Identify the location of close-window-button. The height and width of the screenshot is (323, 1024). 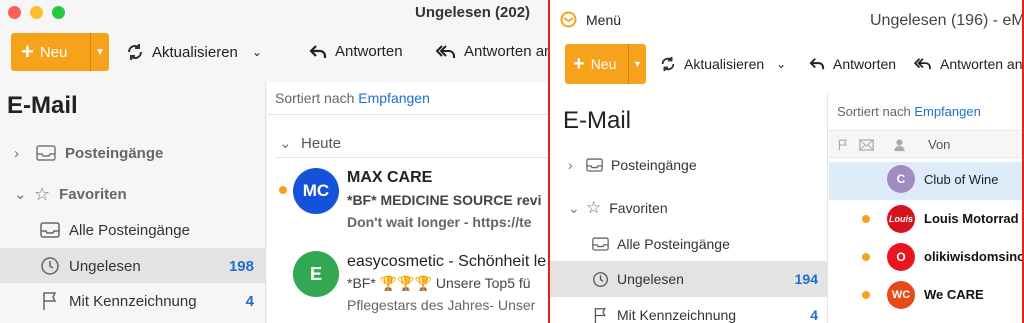
(14, 12).